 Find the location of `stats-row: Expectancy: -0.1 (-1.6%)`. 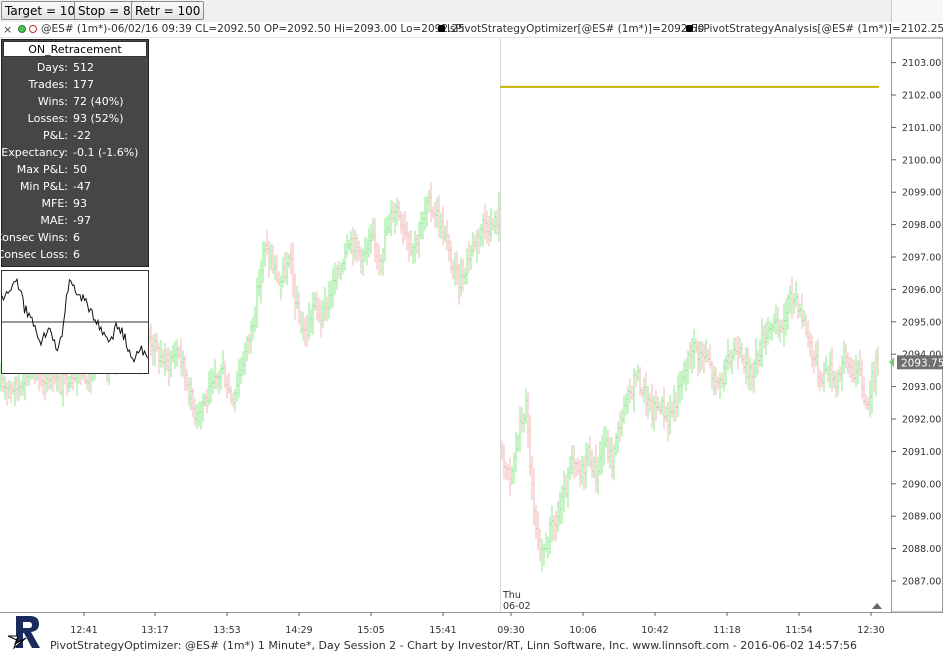

stats-row: Expectancy: -0.1 (-1.6%) is located at coordinates (74, 152).